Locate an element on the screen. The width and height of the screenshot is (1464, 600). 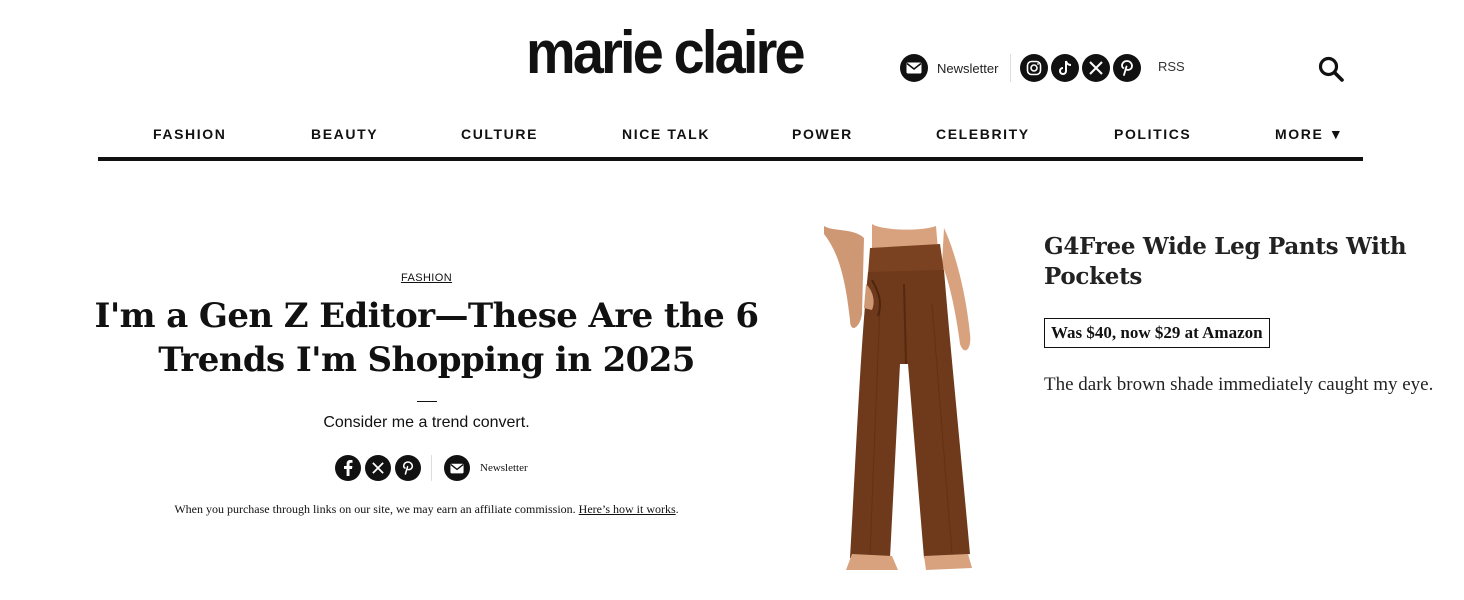
share-divider is located at coordinates (431, 468).